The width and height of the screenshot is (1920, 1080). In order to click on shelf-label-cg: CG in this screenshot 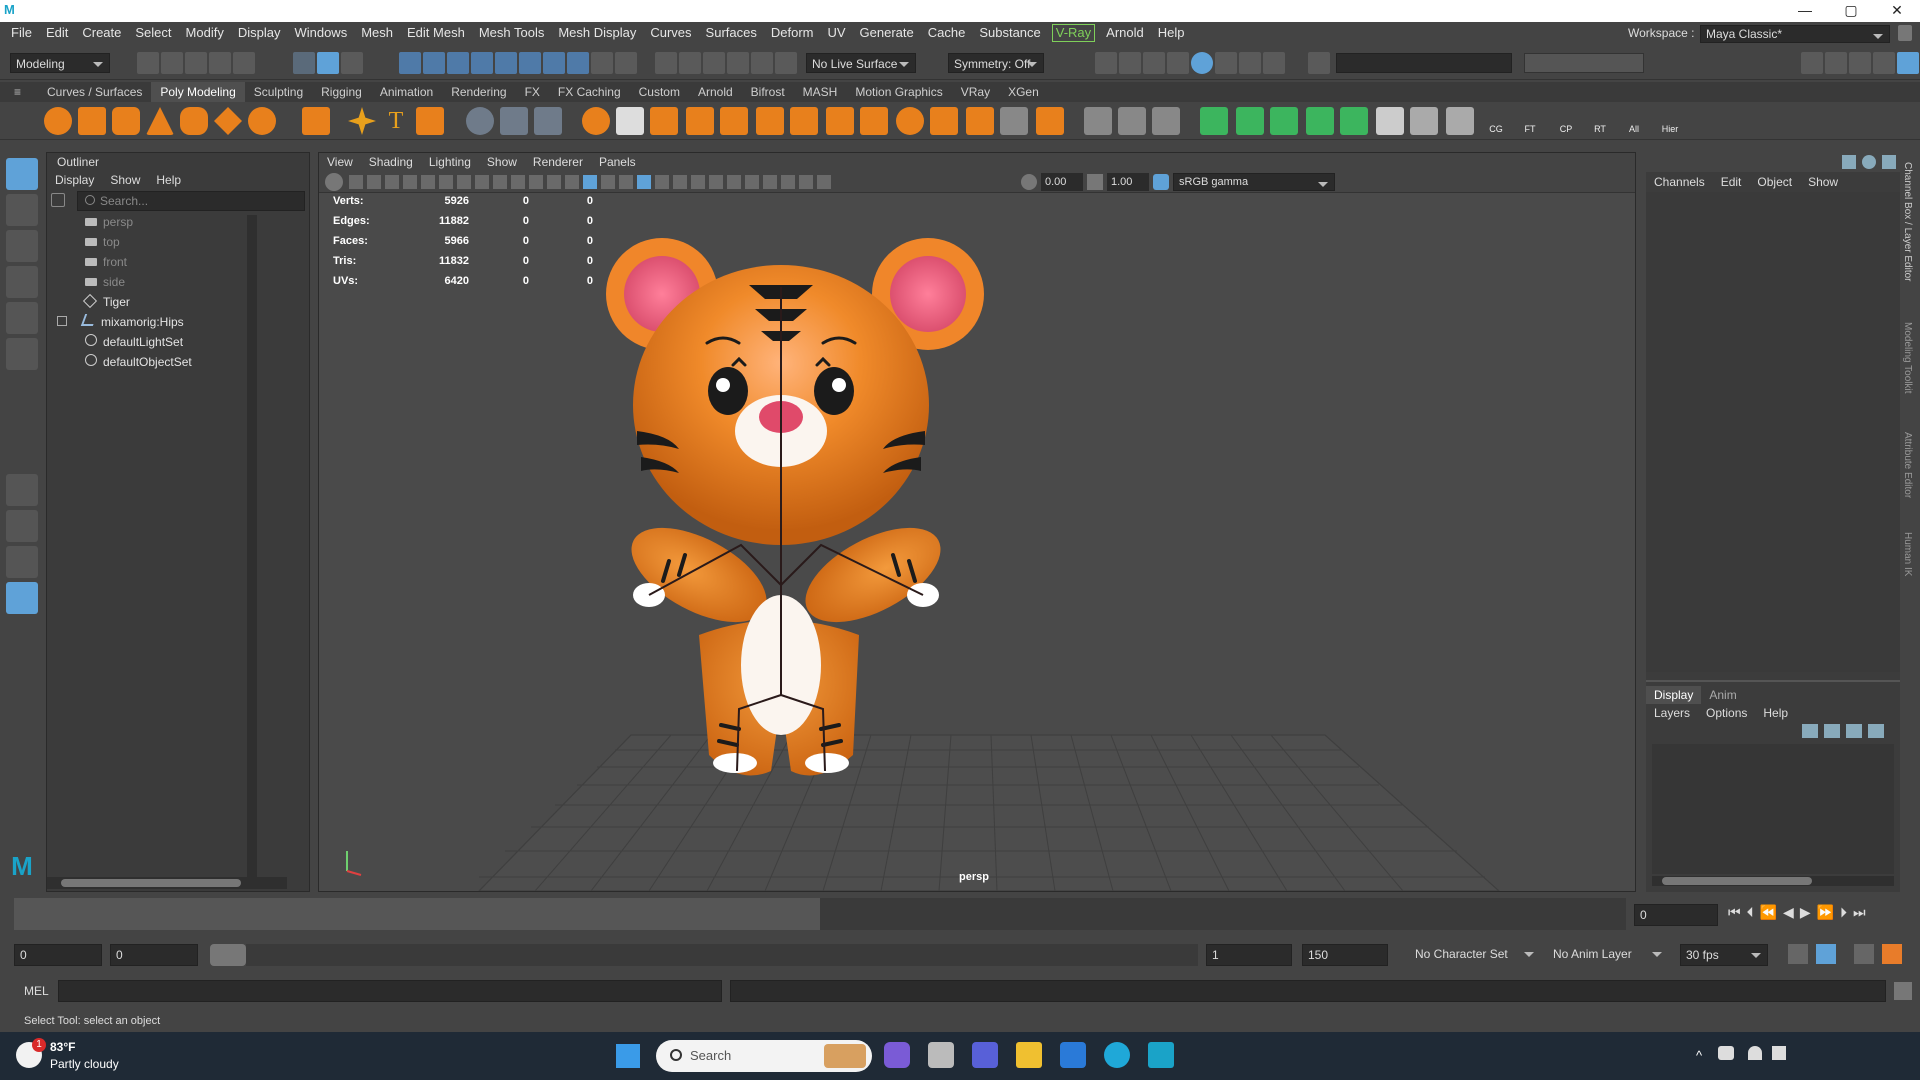, I will do `click(1496, 121)`.